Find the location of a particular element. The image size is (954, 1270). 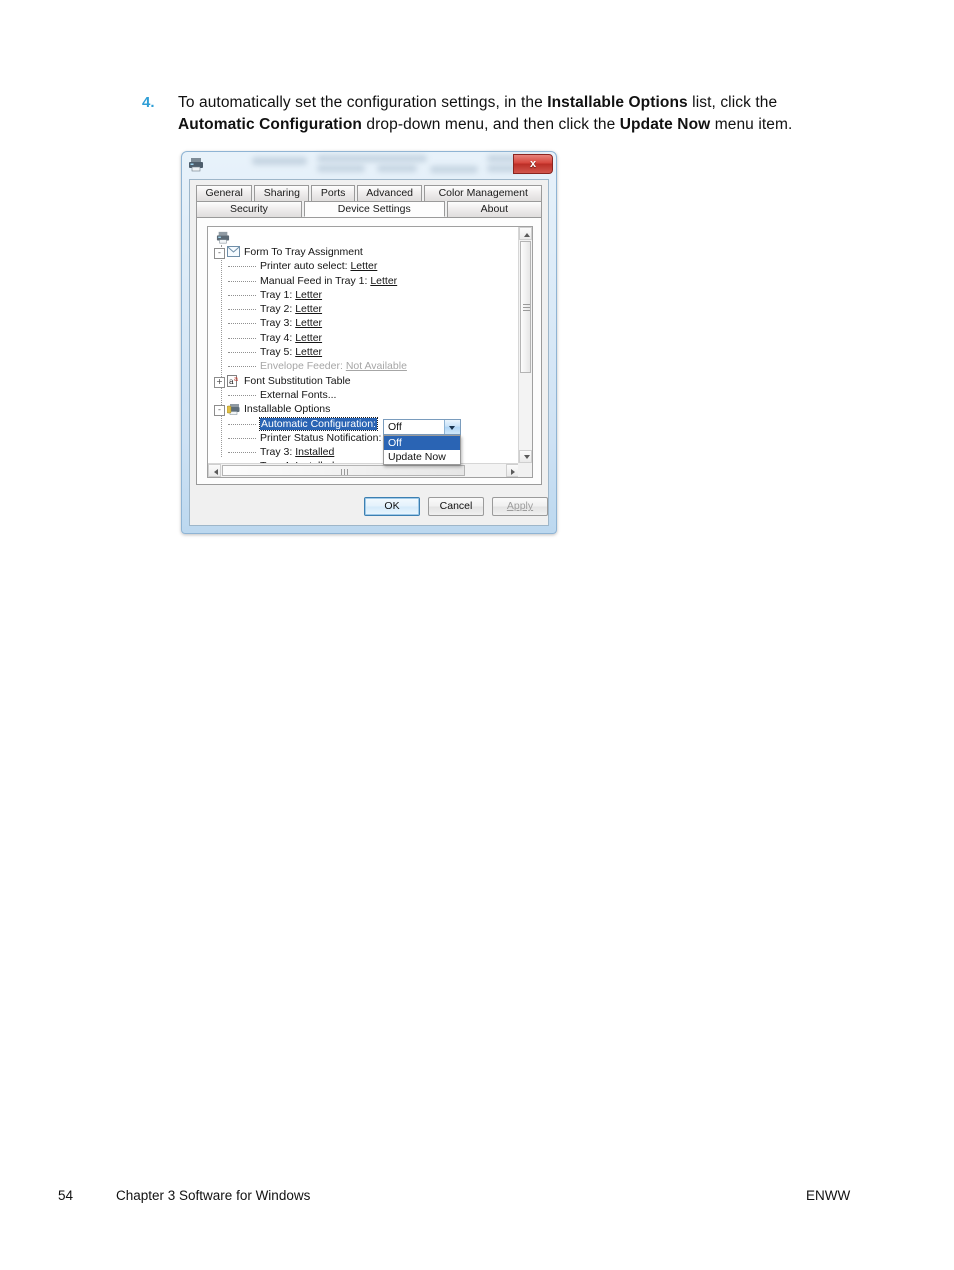

tab-general: General is located at coordinates (224, 193).